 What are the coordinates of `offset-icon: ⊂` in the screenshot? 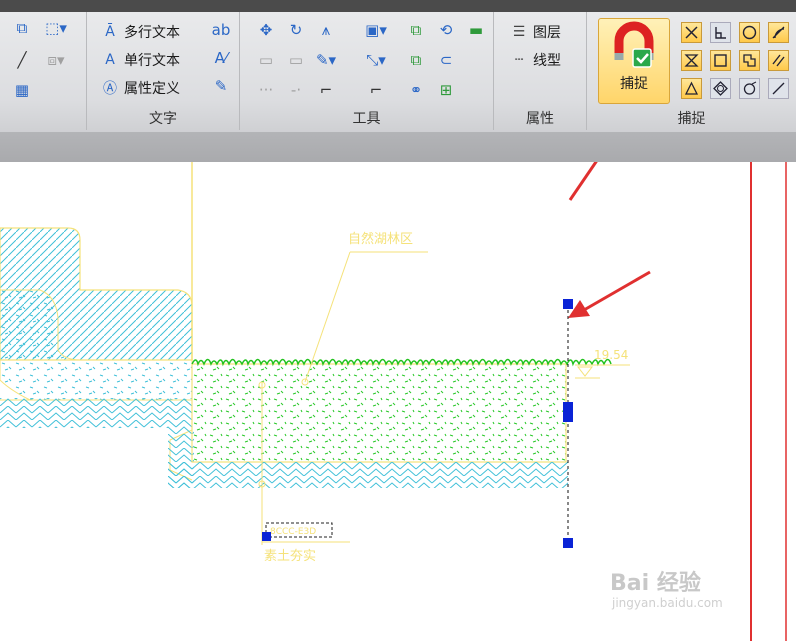 It's located at (446, 60).